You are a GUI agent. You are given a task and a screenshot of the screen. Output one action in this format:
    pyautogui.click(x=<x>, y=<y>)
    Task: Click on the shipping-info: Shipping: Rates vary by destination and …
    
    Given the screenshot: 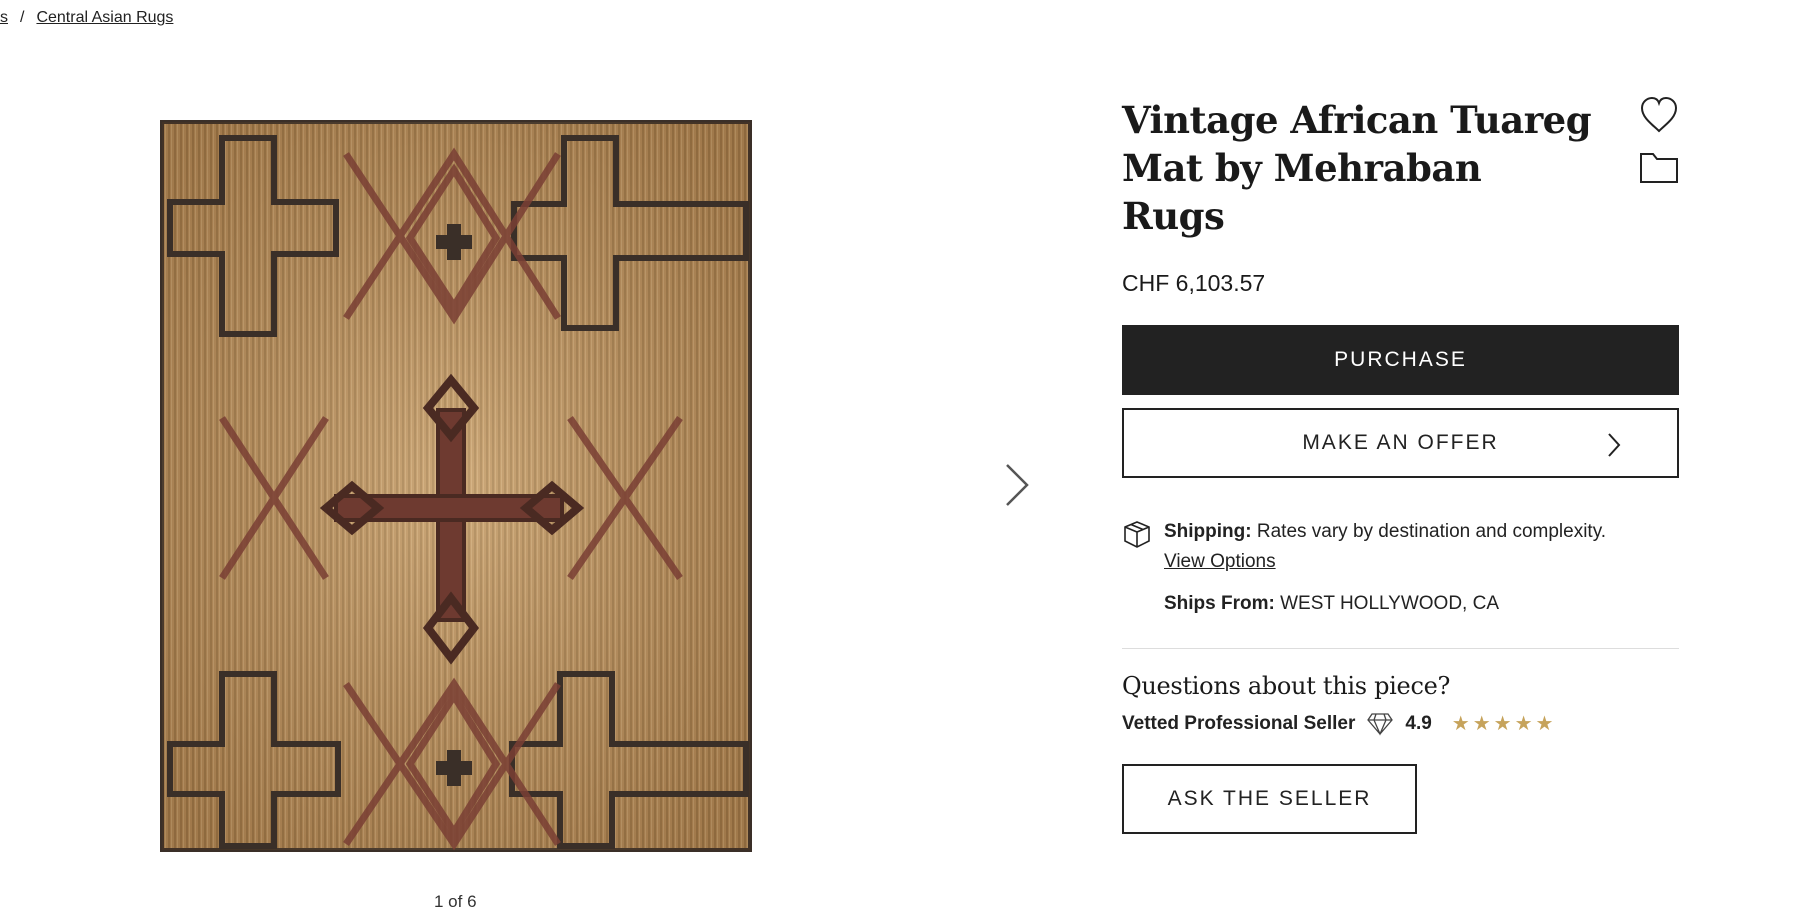 What is the action you would take?
    pyautogui.click(x=1400, y=568)
    